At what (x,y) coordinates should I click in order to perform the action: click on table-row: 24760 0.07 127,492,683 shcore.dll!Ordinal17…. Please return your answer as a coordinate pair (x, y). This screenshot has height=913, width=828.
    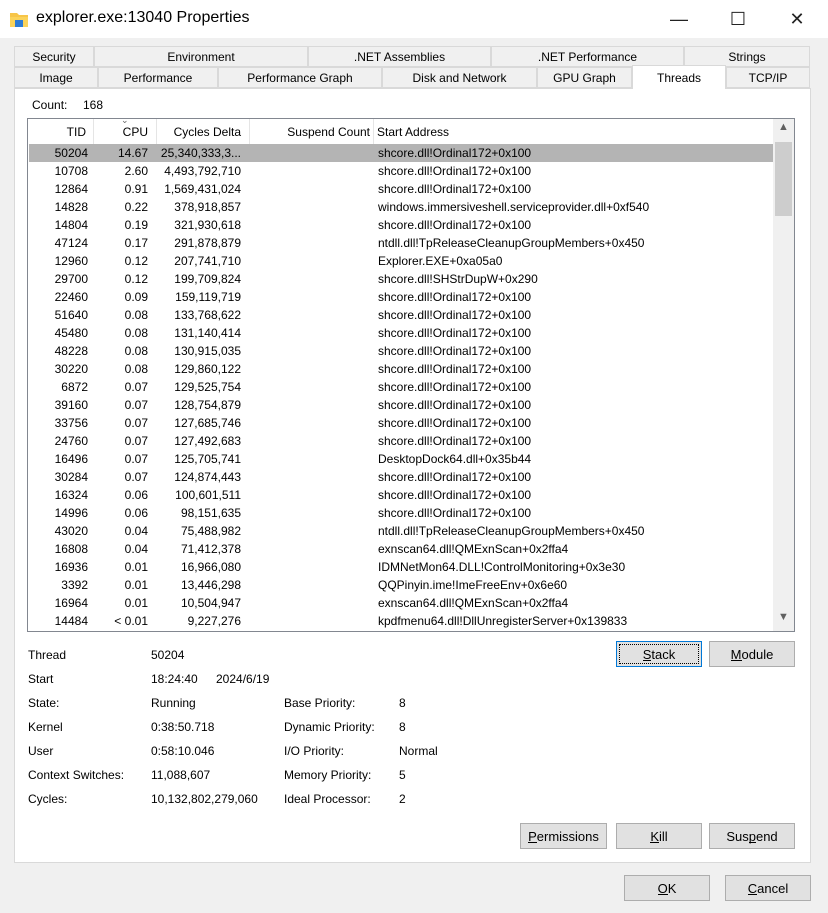
    Looking at the image, I should click on (401, 441).